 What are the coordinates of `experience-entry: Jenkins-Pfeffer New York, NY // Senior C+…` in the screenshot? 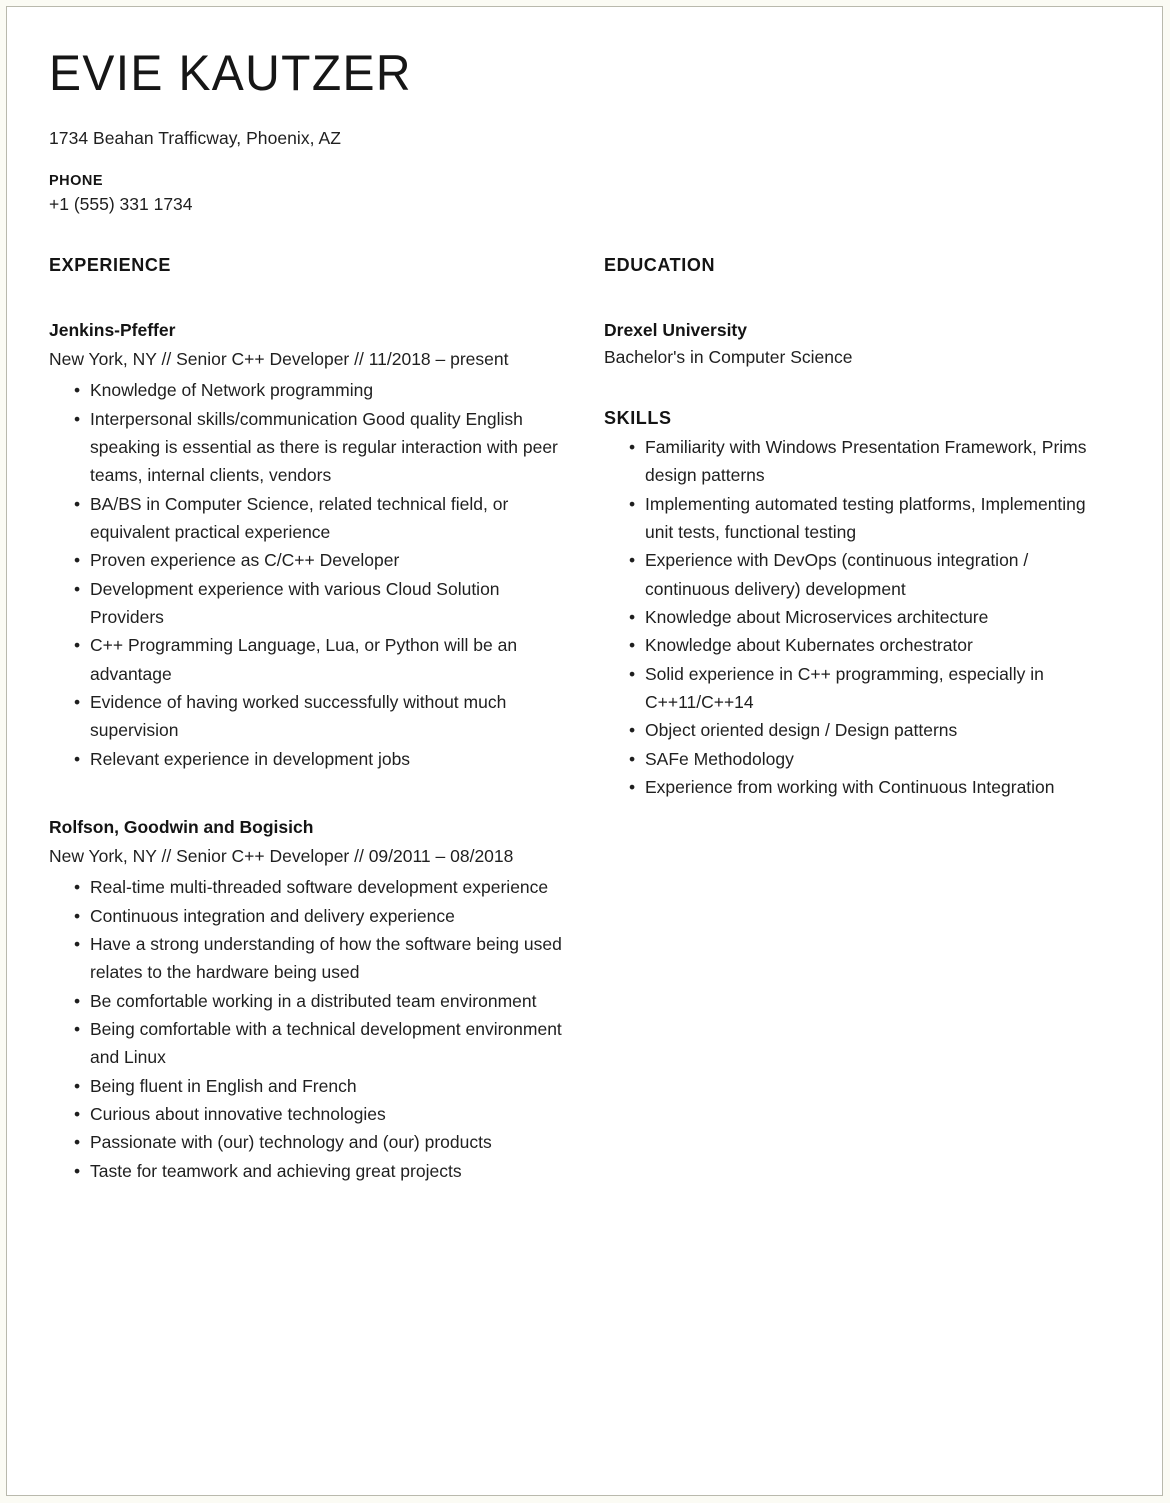 It's located at (313, 546).